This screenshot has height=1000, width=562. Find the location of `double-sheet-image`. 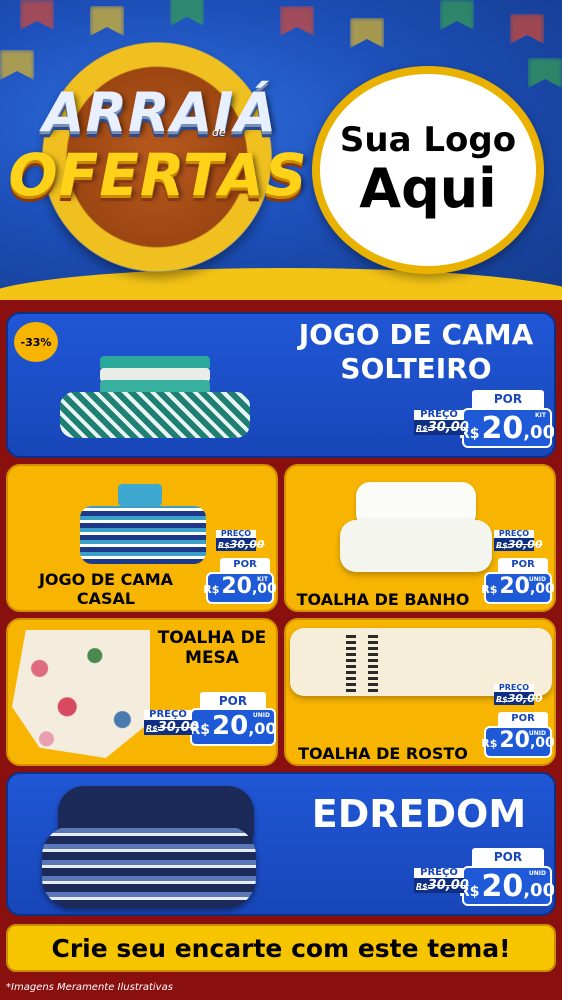

double-sheet-image is located at coordinates (143, 524).